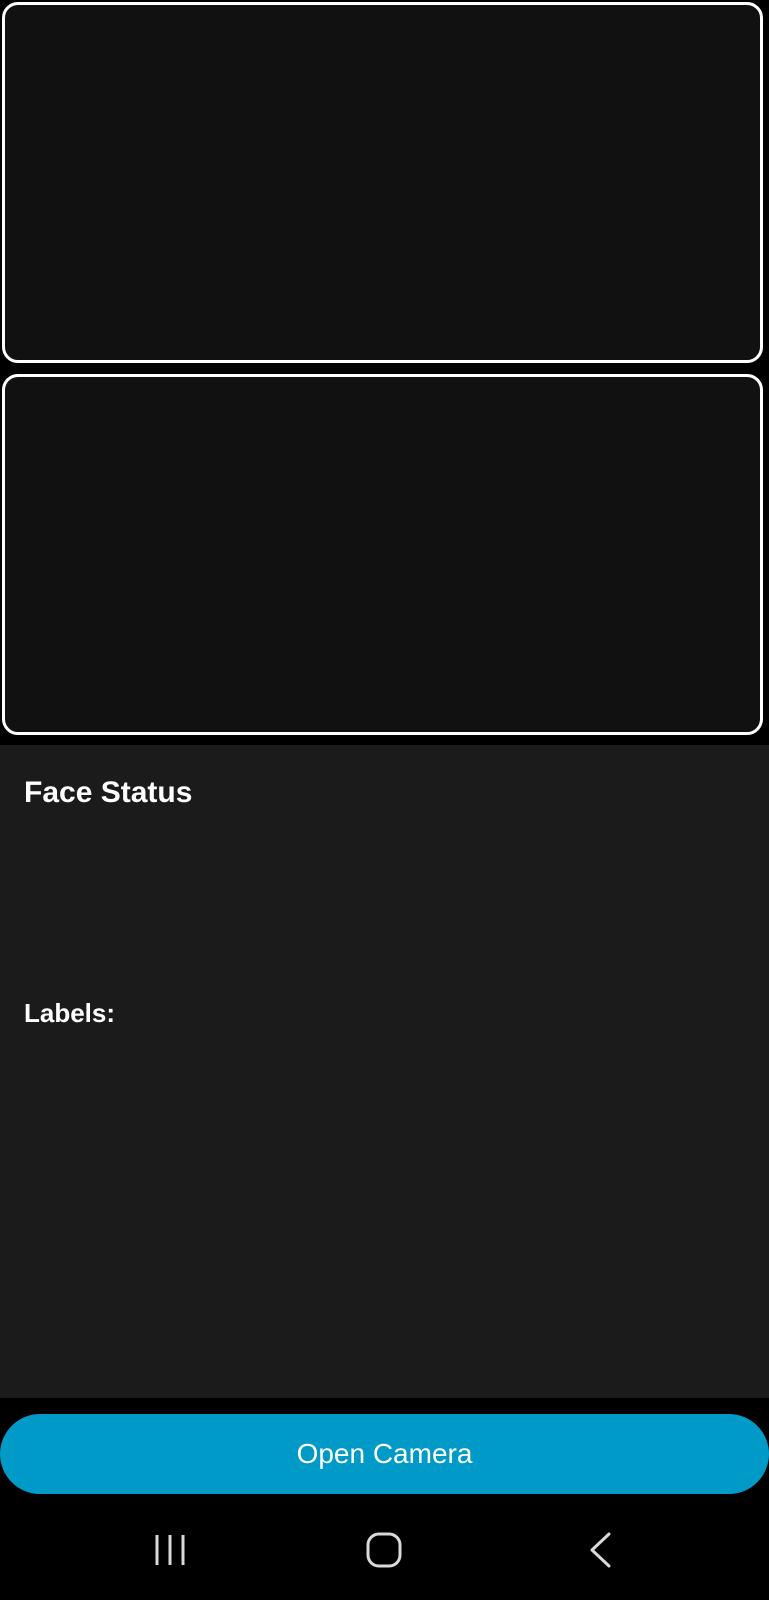 Image resolution: width=769 pixels, height=1600 pixels. I want to click on home-button, so click(384, 1550).